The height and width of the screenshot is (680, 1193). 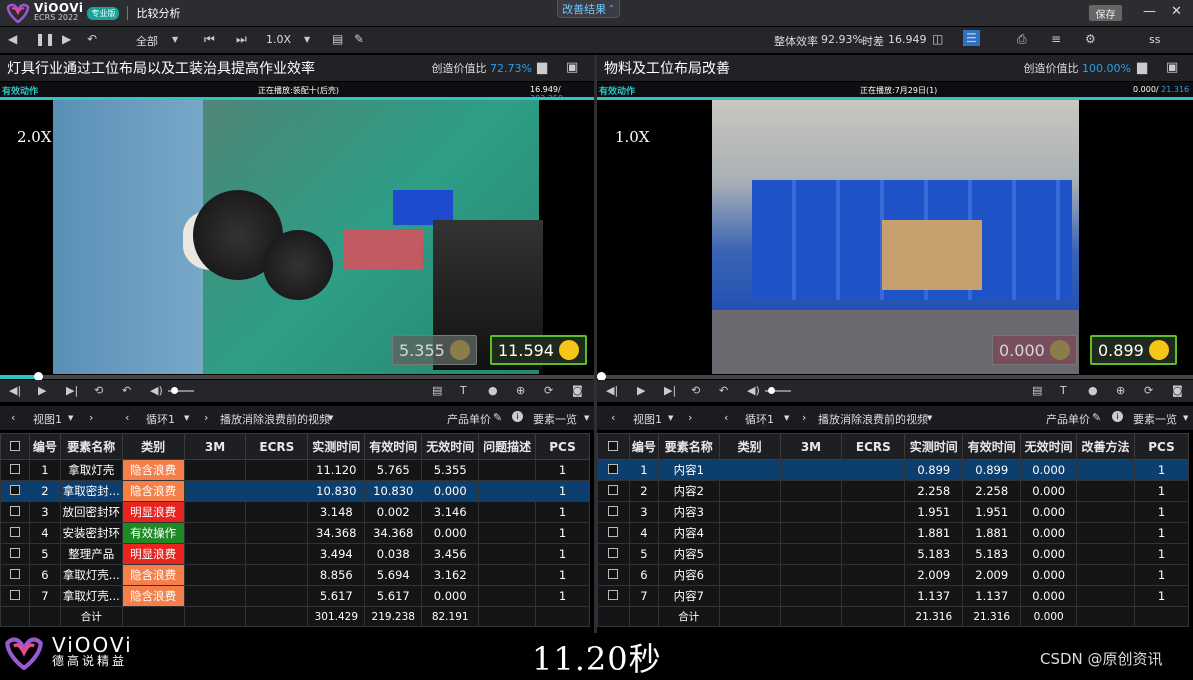 I want to click on cell-valid: 0.038, so click(x=393, y=554).